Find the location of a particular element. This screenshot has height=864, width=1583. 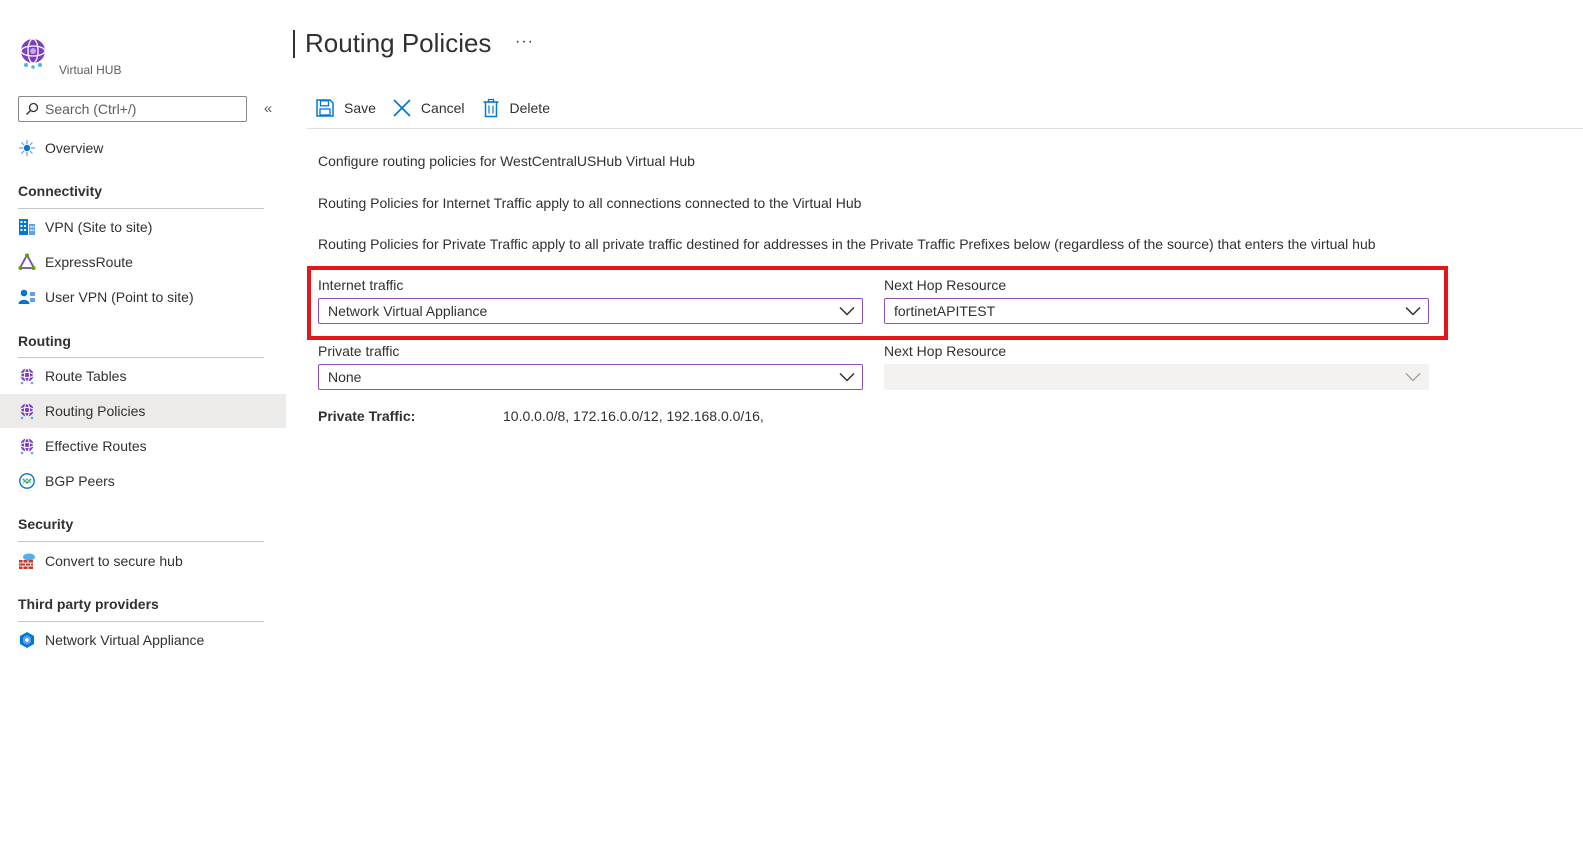

virtual-hub-icon is located at coordinates (33, 53).